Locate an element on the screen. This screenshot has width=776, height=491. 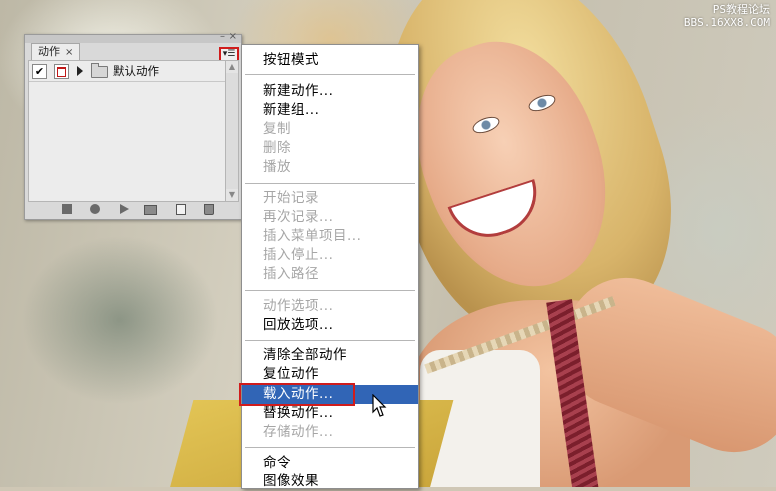
scrollbar: ▲ ▼ is located at coordinates (232, 131).